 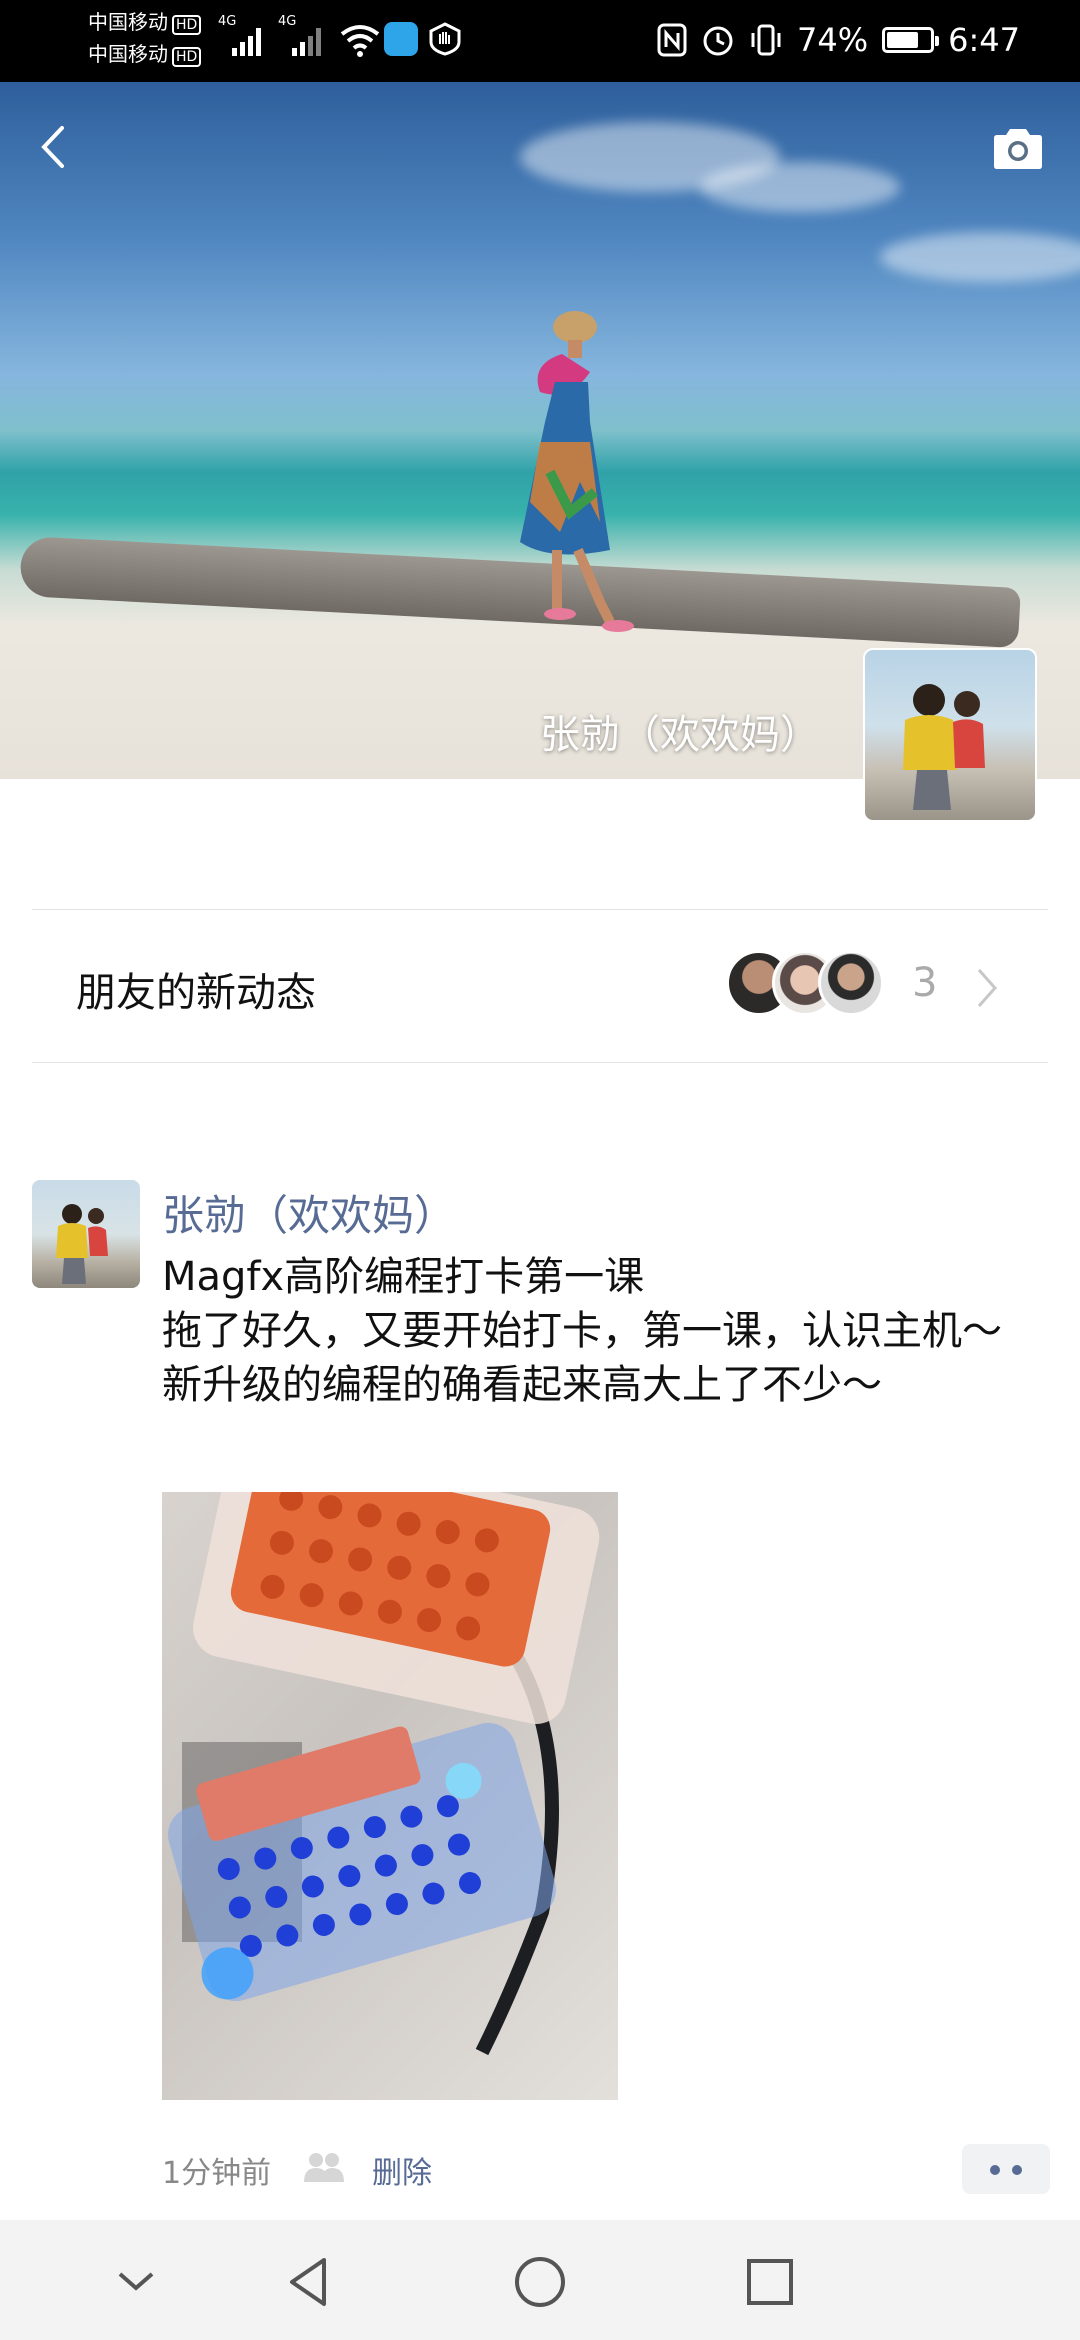 What do you see at coordinates (984, 40) in the screenshot?
I see `clock: 6:47` at bounding box center [984, 40].